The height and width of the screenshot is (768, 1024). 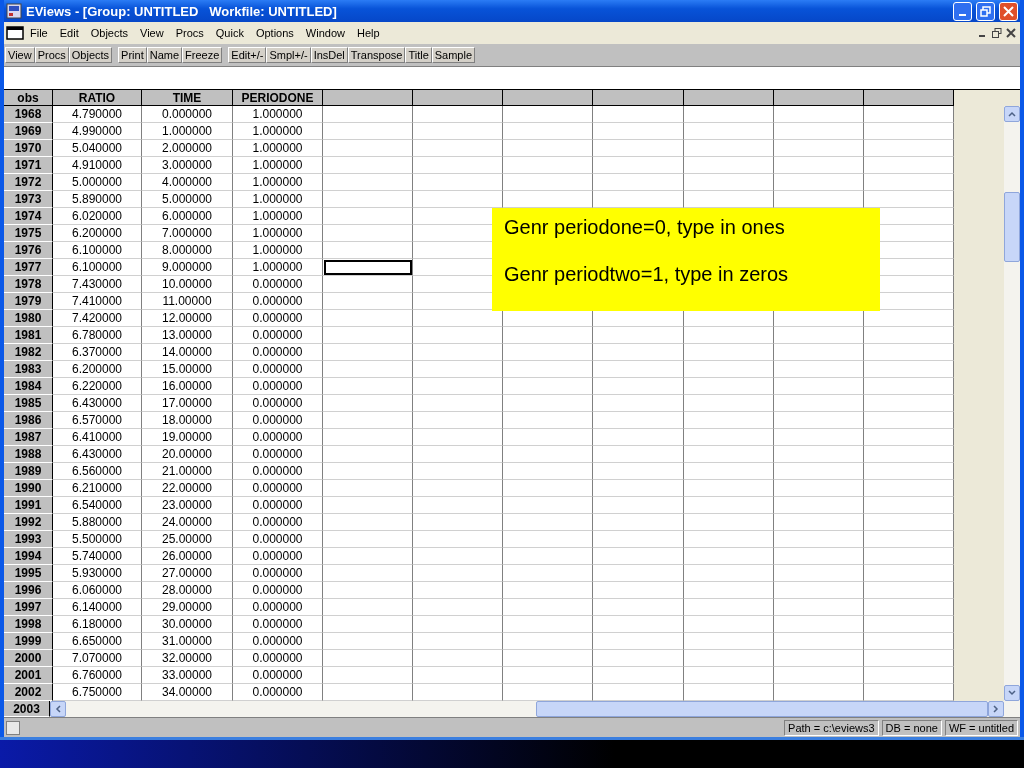 What do you see at coordinates (97, 267) in the screenshot?
I see `table-cell: 6.100000` at bounding box center [97, 267].